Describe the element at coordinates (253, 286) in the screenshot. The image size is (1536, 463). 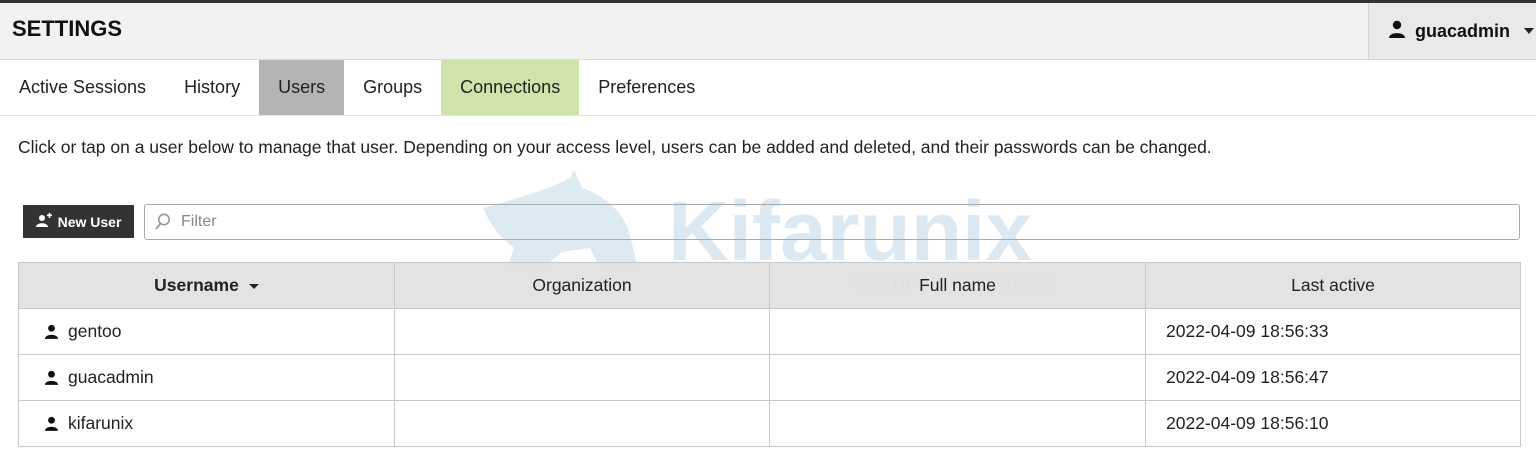
I see `sort-caret-icon` at that location.